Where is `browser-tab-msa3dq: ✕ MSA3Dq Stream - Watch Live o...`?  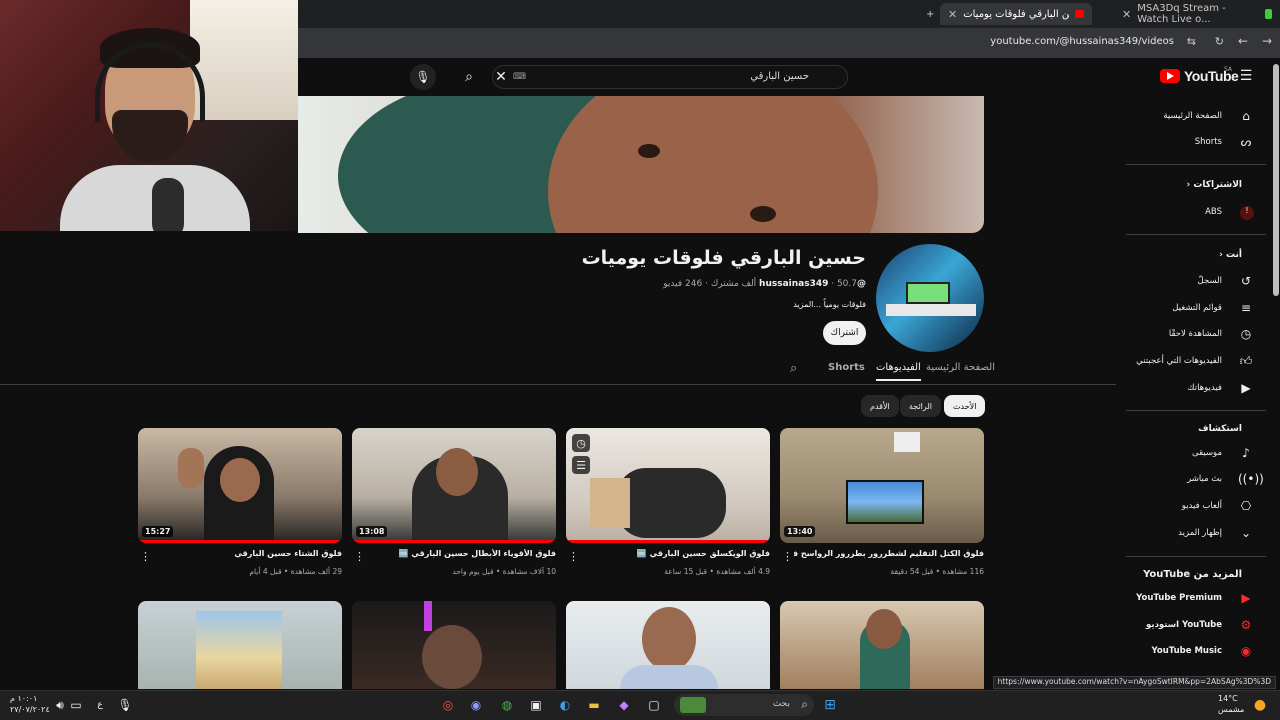 browser-tab-msa3dq: ✕ MSA3Dq Stream - Watch Live o... is located at coordinates (1197, 14).